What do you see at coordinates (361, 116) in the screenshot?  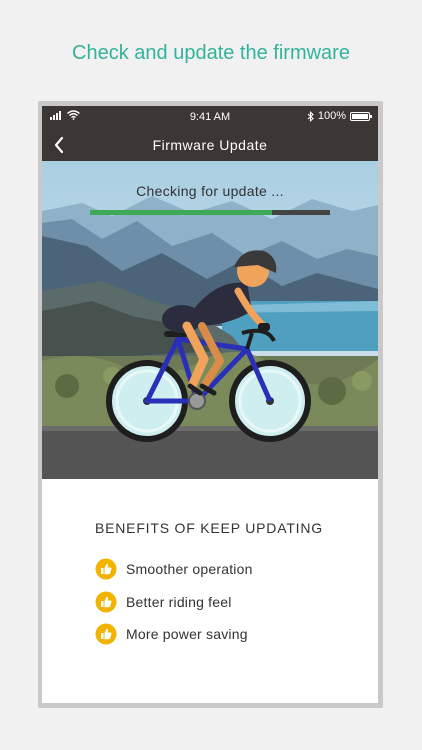 I see `battery-icon` at bounding box center [361, 116].